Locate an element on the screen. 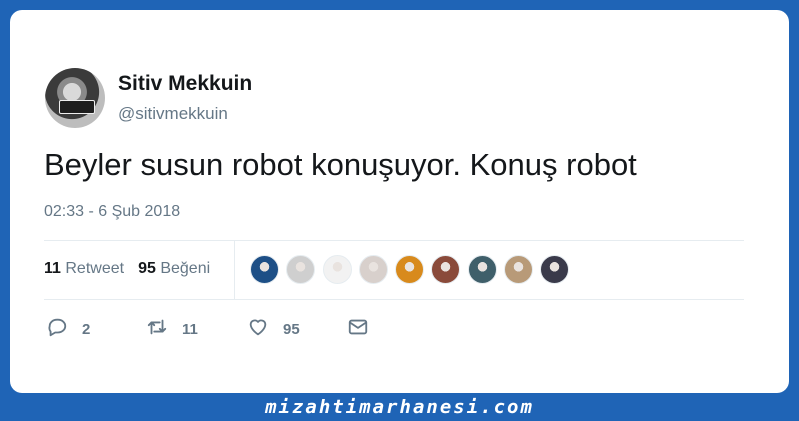 Image resolution: width=799 pixels, height=421 pixels. retweet-stat-count: 11 is located at coordinates (52, 268).